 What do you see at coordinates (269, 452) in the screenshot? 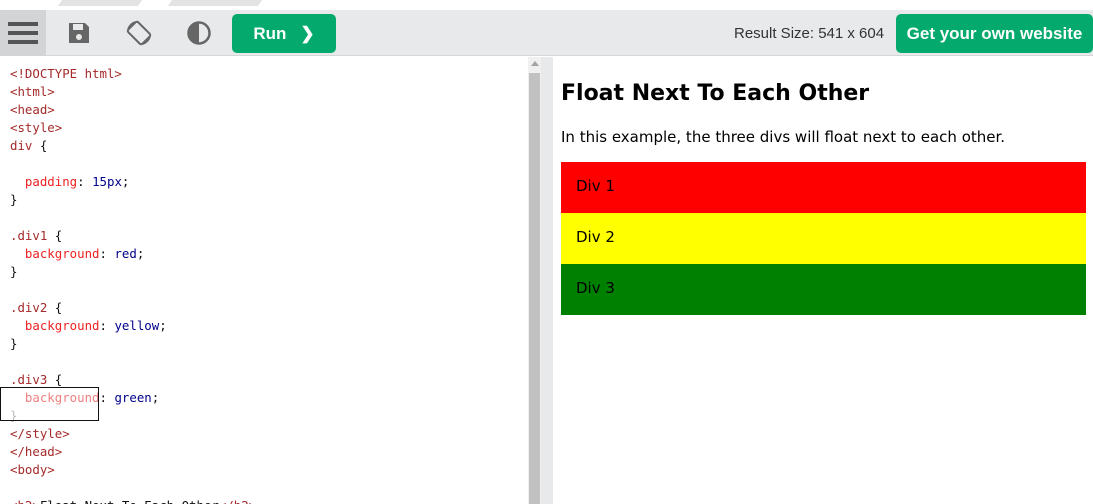
I see `code-line: </head>` at bounding box center [269, 452].